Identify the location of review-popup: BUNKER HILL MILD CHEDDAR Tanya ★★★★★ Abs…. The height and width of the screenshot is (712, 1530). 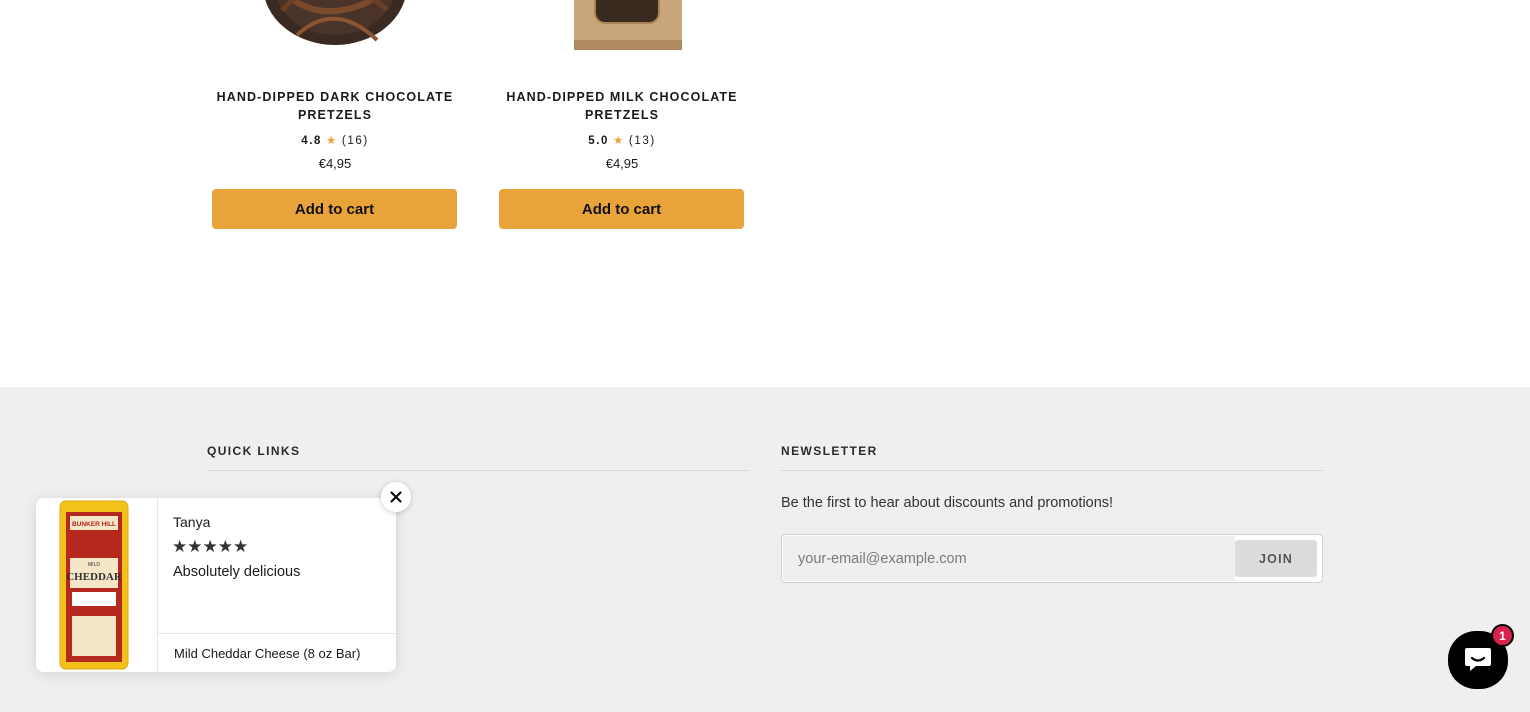
(223, 577).